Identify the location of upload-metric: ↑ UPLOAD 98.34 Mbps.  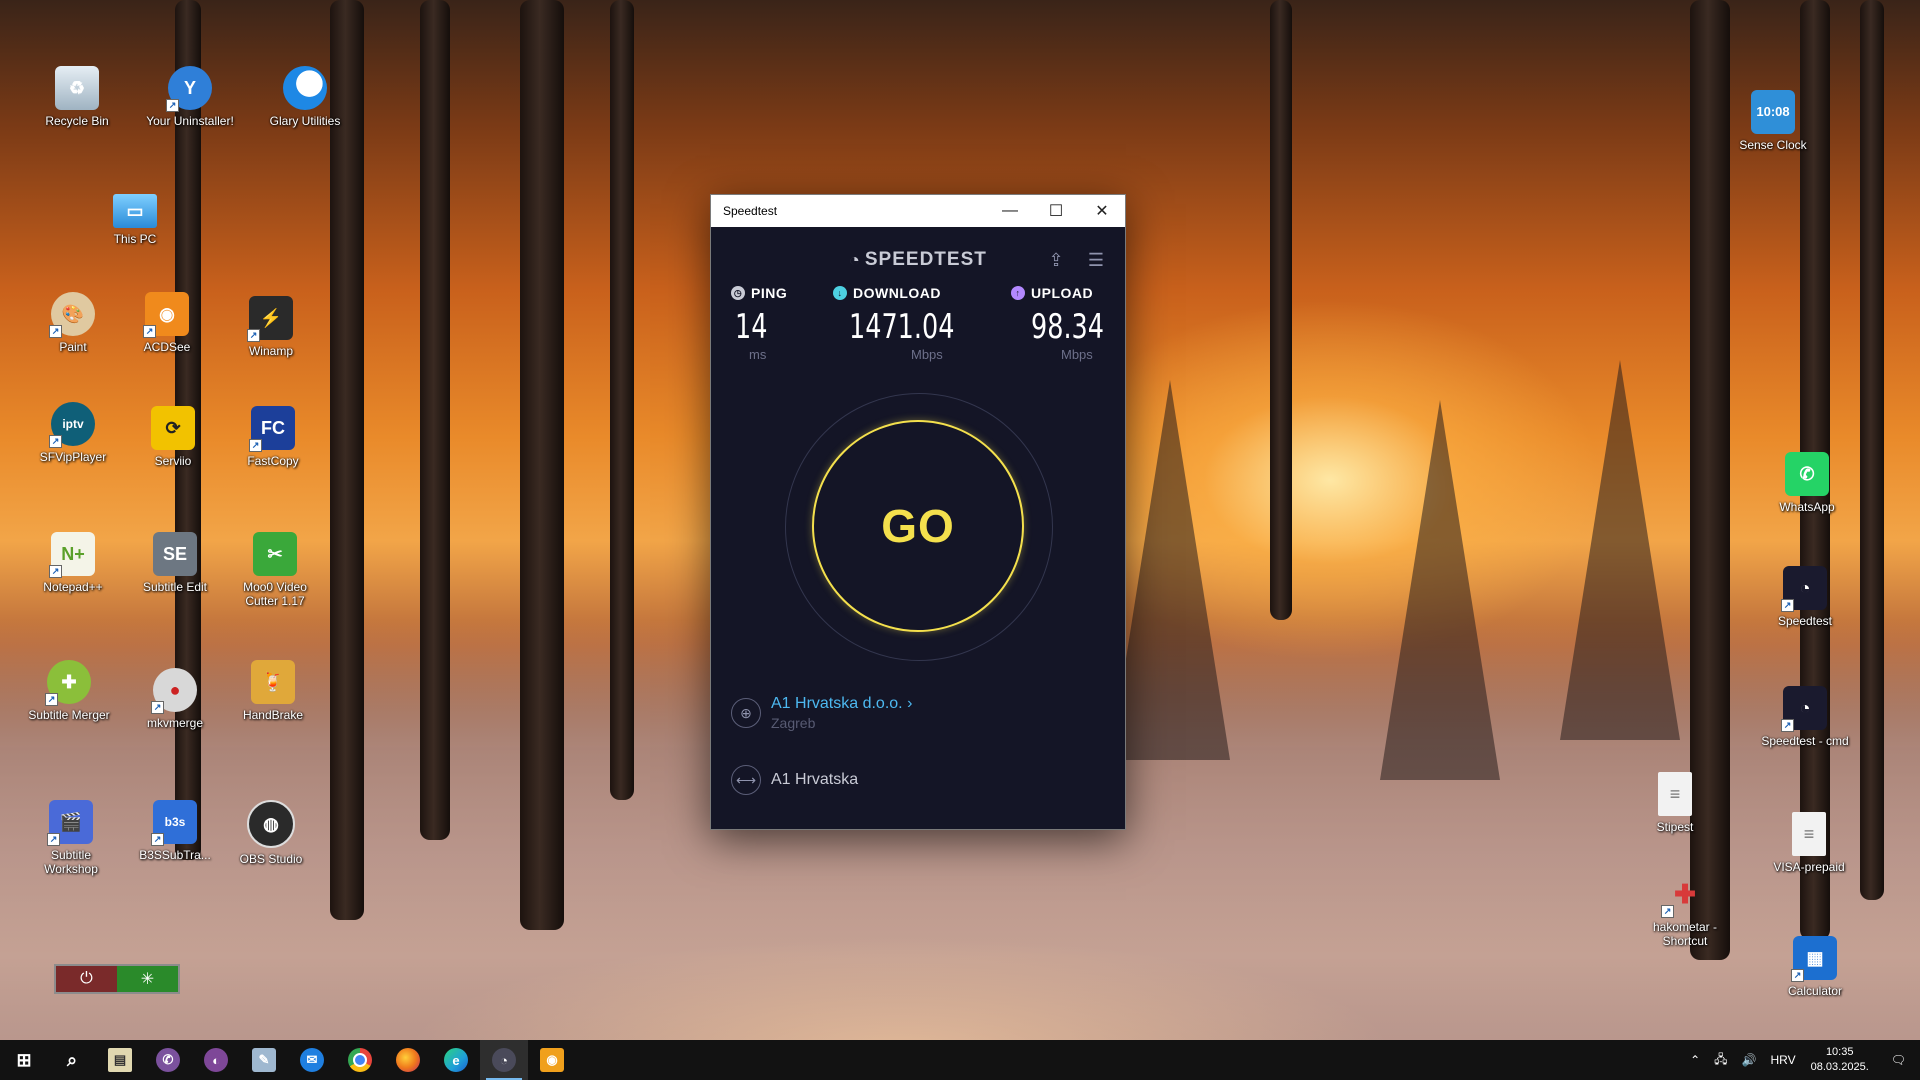
(1069, 323).